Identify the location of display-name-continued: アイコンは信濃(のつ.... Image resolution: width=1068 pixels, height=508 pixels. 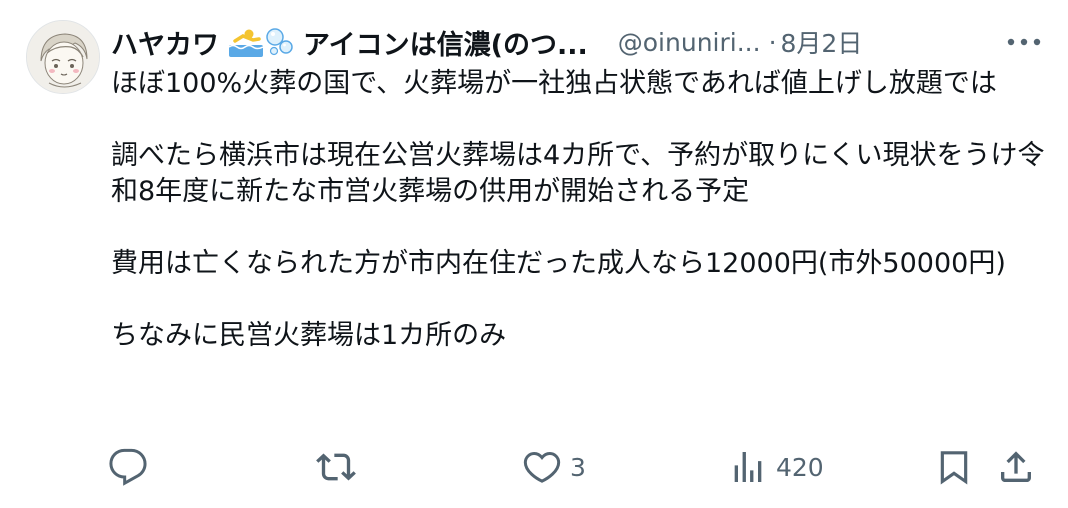
(445, 42).